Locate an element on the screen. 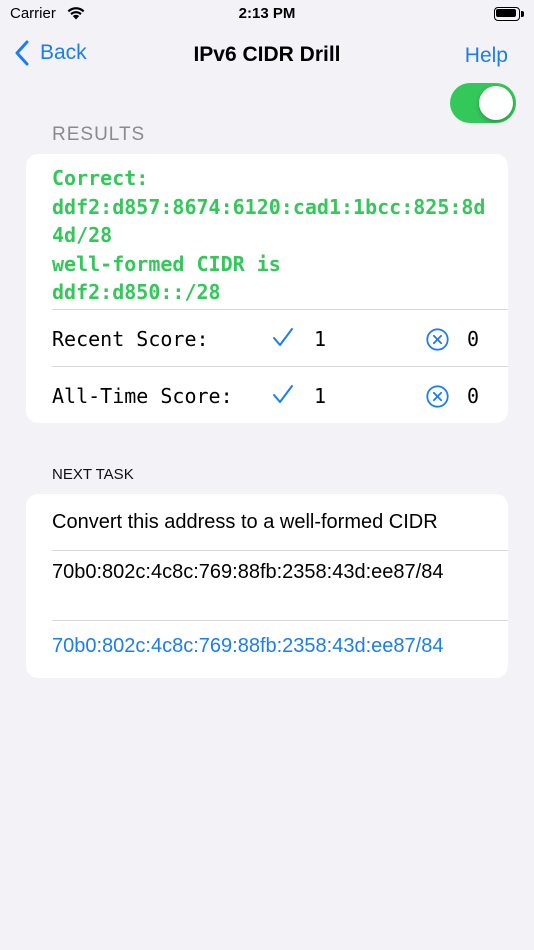 Image resolution: width=534 pixels, height=950 pixels. page-title: IPv6 CIDR Drill is located at coordinates (267, 54).